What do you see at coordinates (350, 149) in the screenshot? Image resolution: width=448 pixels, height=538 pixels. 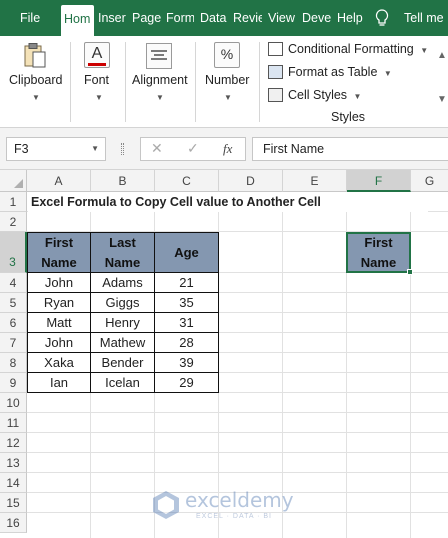 I see `formula-input: First Name` at bounding box center [350, 149].